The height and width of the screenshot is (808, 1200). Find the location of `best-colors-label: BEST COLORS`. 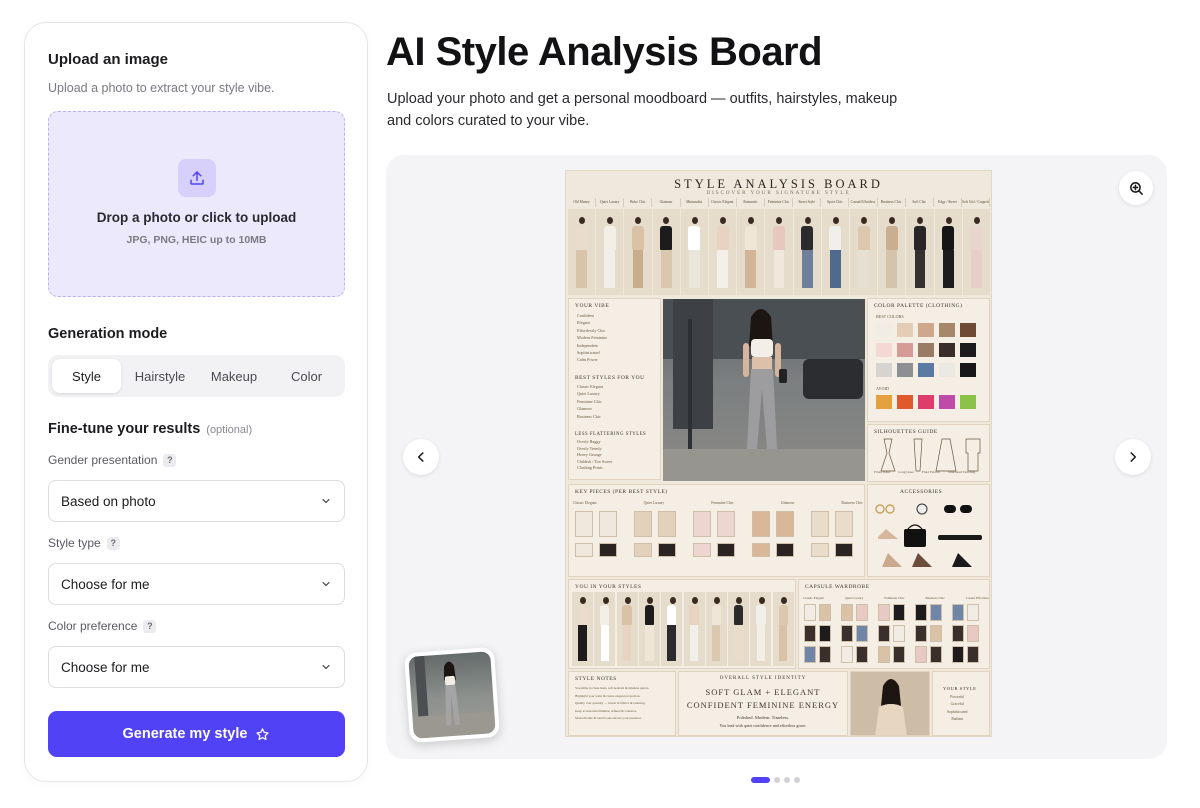

best-colors-label: BEST COLORS is located at coordinates (890, 316).